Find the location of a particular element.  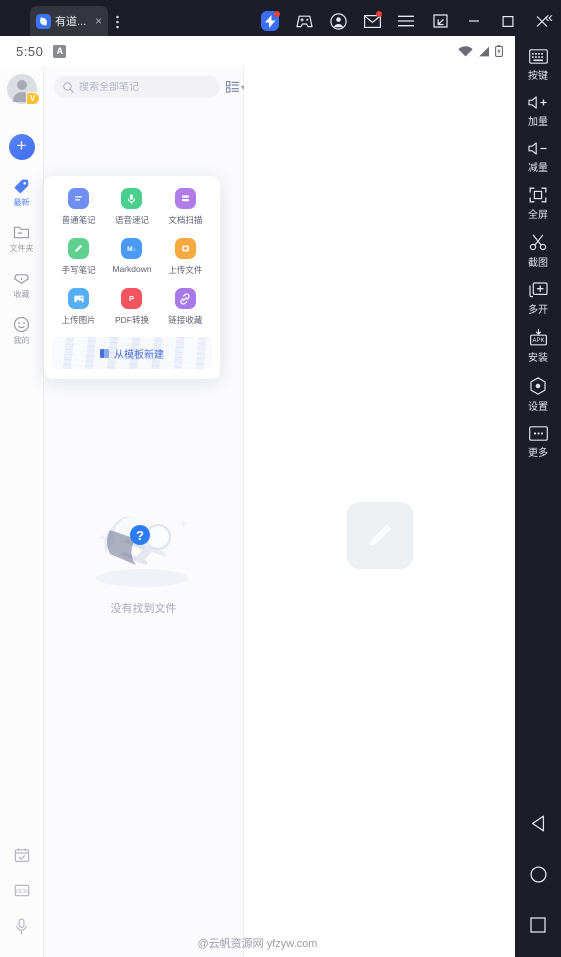

new-note-scan: 文档扫描 is located at coordinates (185, 207).